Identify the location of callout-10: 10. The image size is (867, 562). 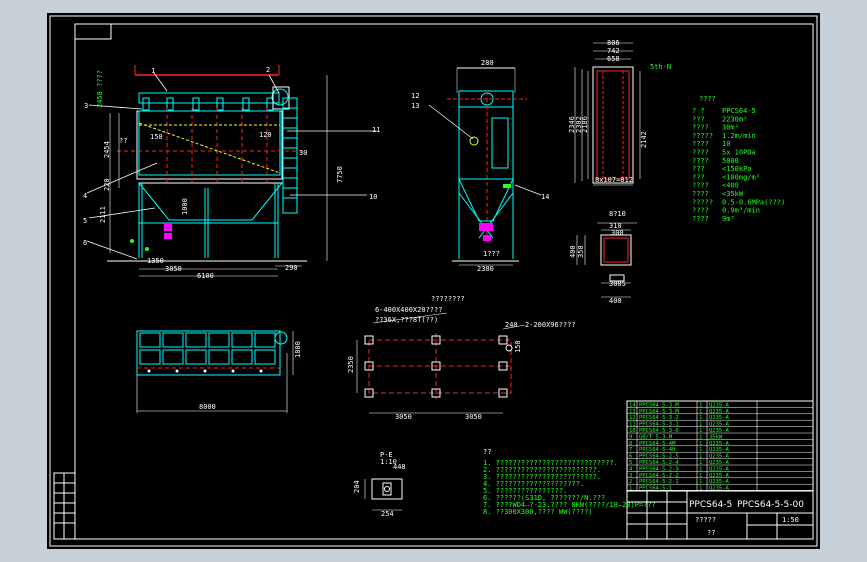
(373, 197).